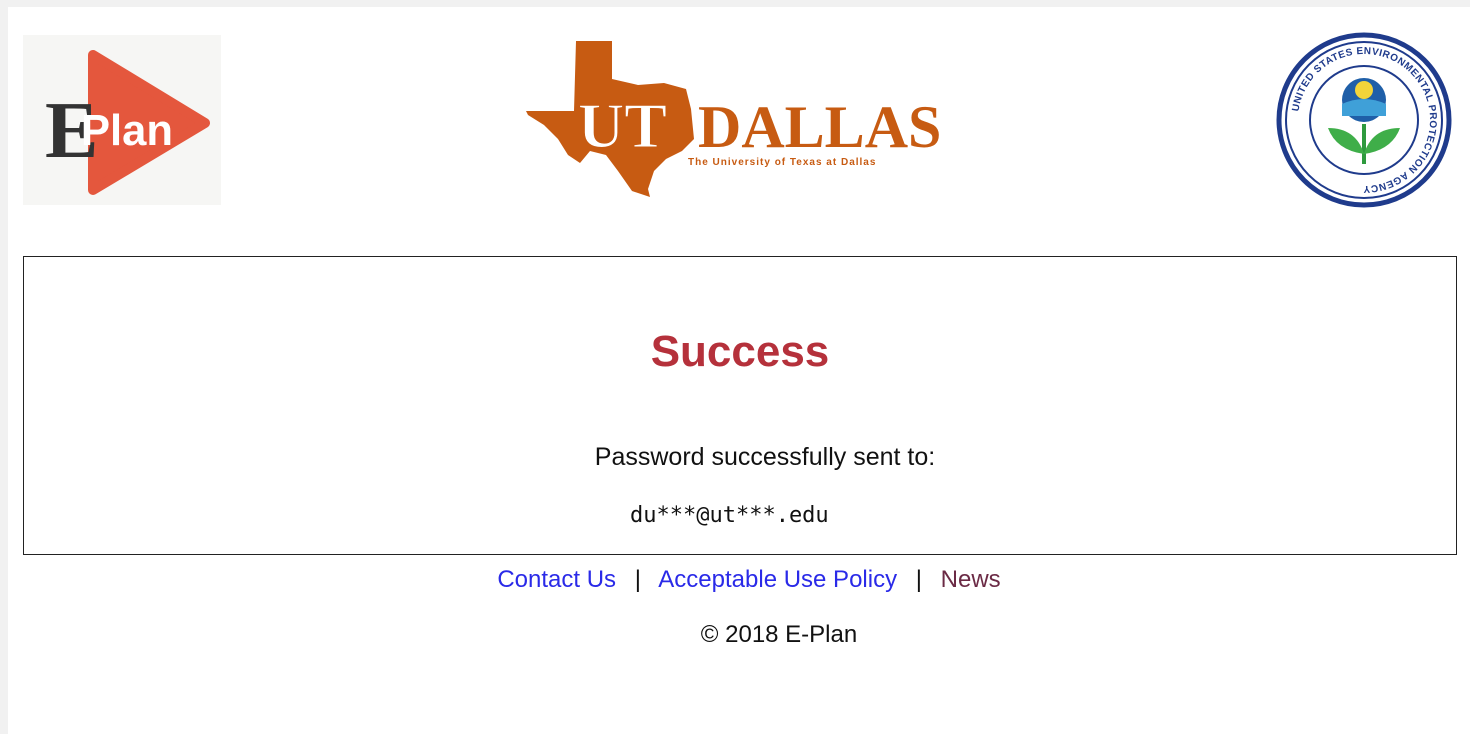 The width and height of the screenshot is (1470, 734). Describe the element at coordinates (127, 130) in the screenshot. I see `eplan-logo-plan: Plan` at that location.